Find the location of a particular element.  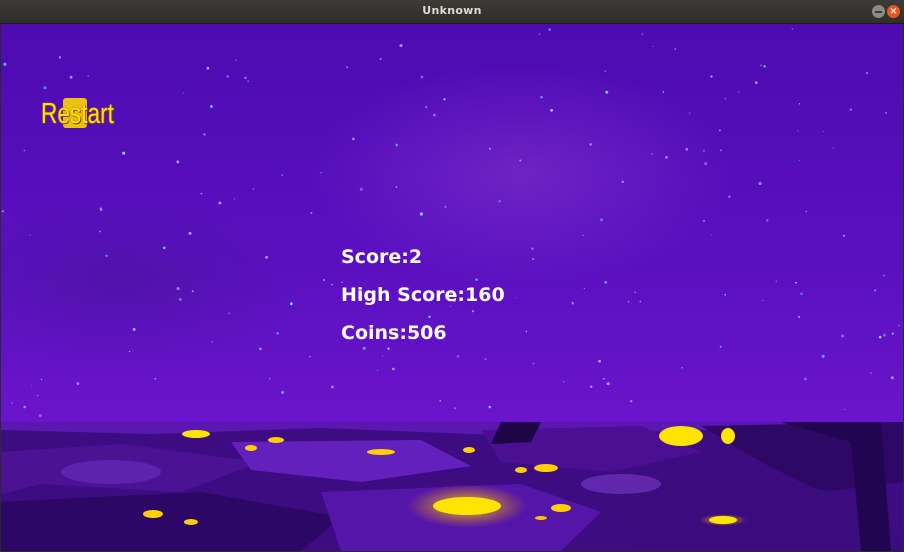

window-title: Unknown is located at coordinates (452, 10).